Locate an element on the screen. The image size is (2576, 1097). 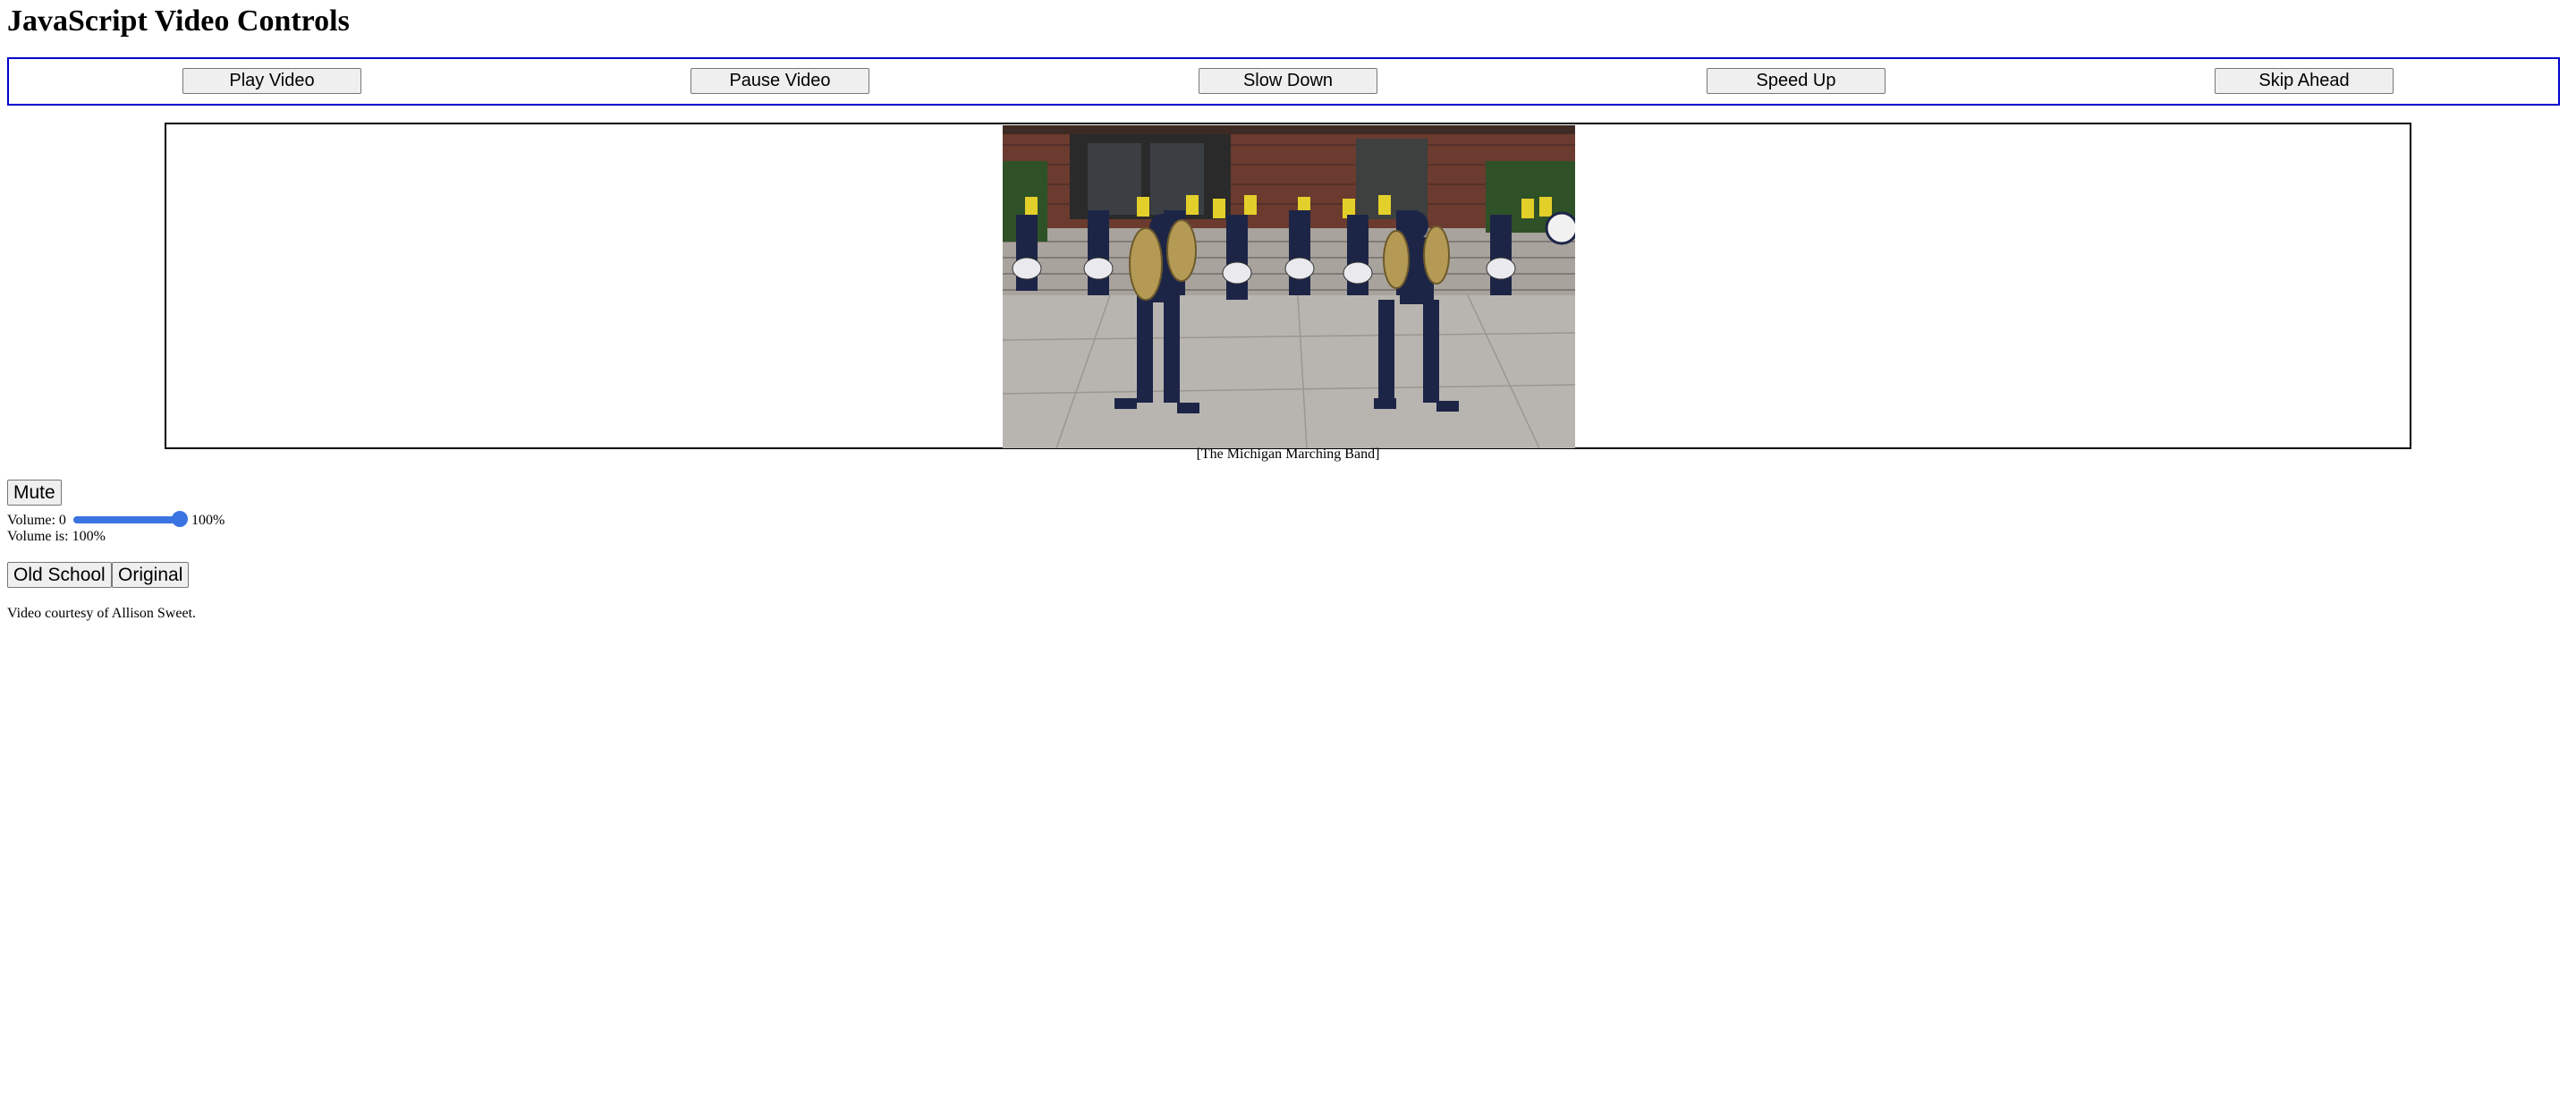
volume-status: Volume is: 100% is located at coordinates (56, 536).